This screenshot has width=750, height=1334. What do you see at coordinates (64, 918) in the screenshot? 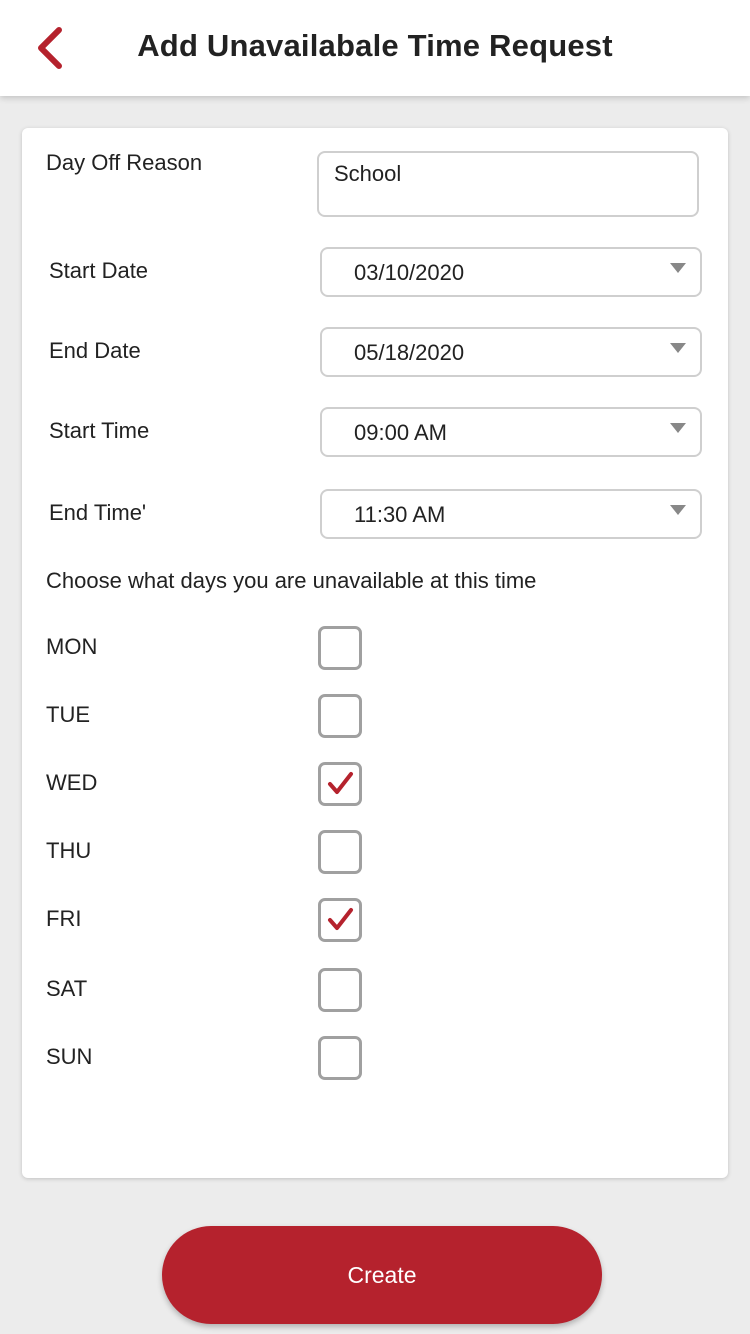
I see `day-label-fri: FRI` at bounding box center [64, 918].